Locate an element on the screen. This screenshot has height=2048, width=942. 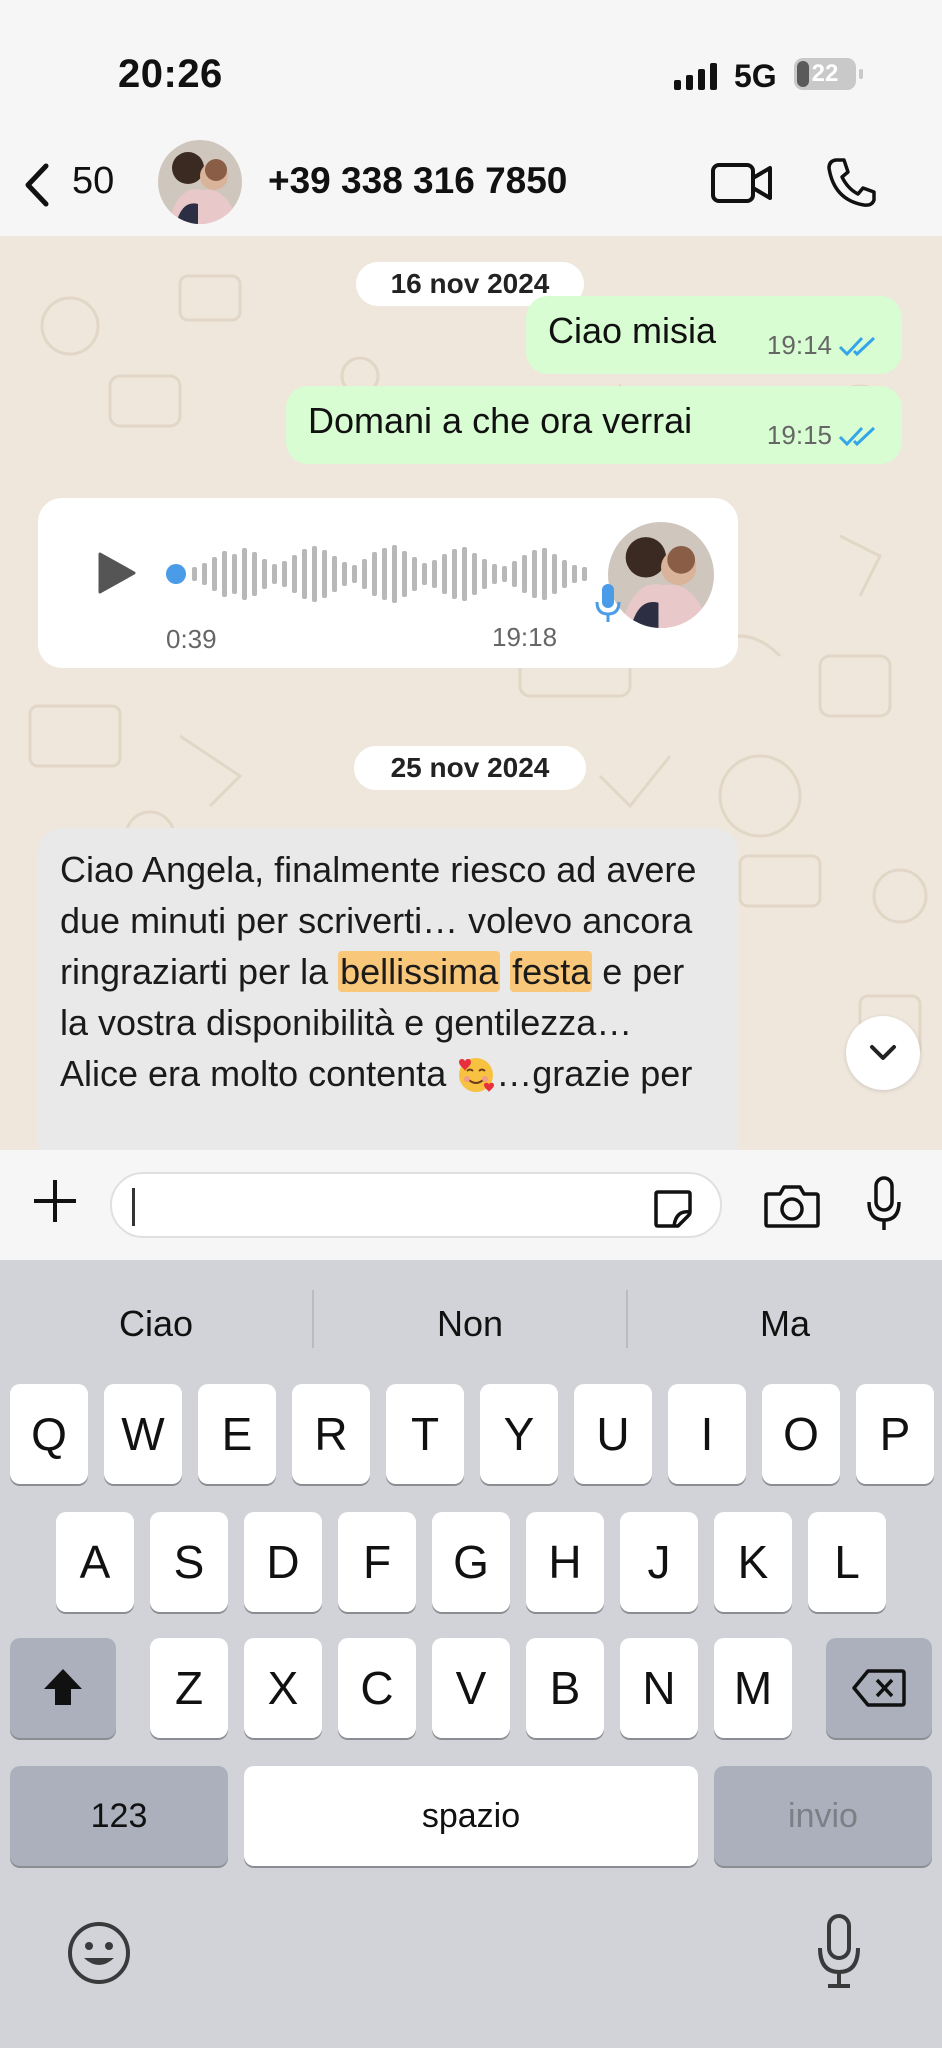
key-y: Y is located at coordinates (519, 1434).